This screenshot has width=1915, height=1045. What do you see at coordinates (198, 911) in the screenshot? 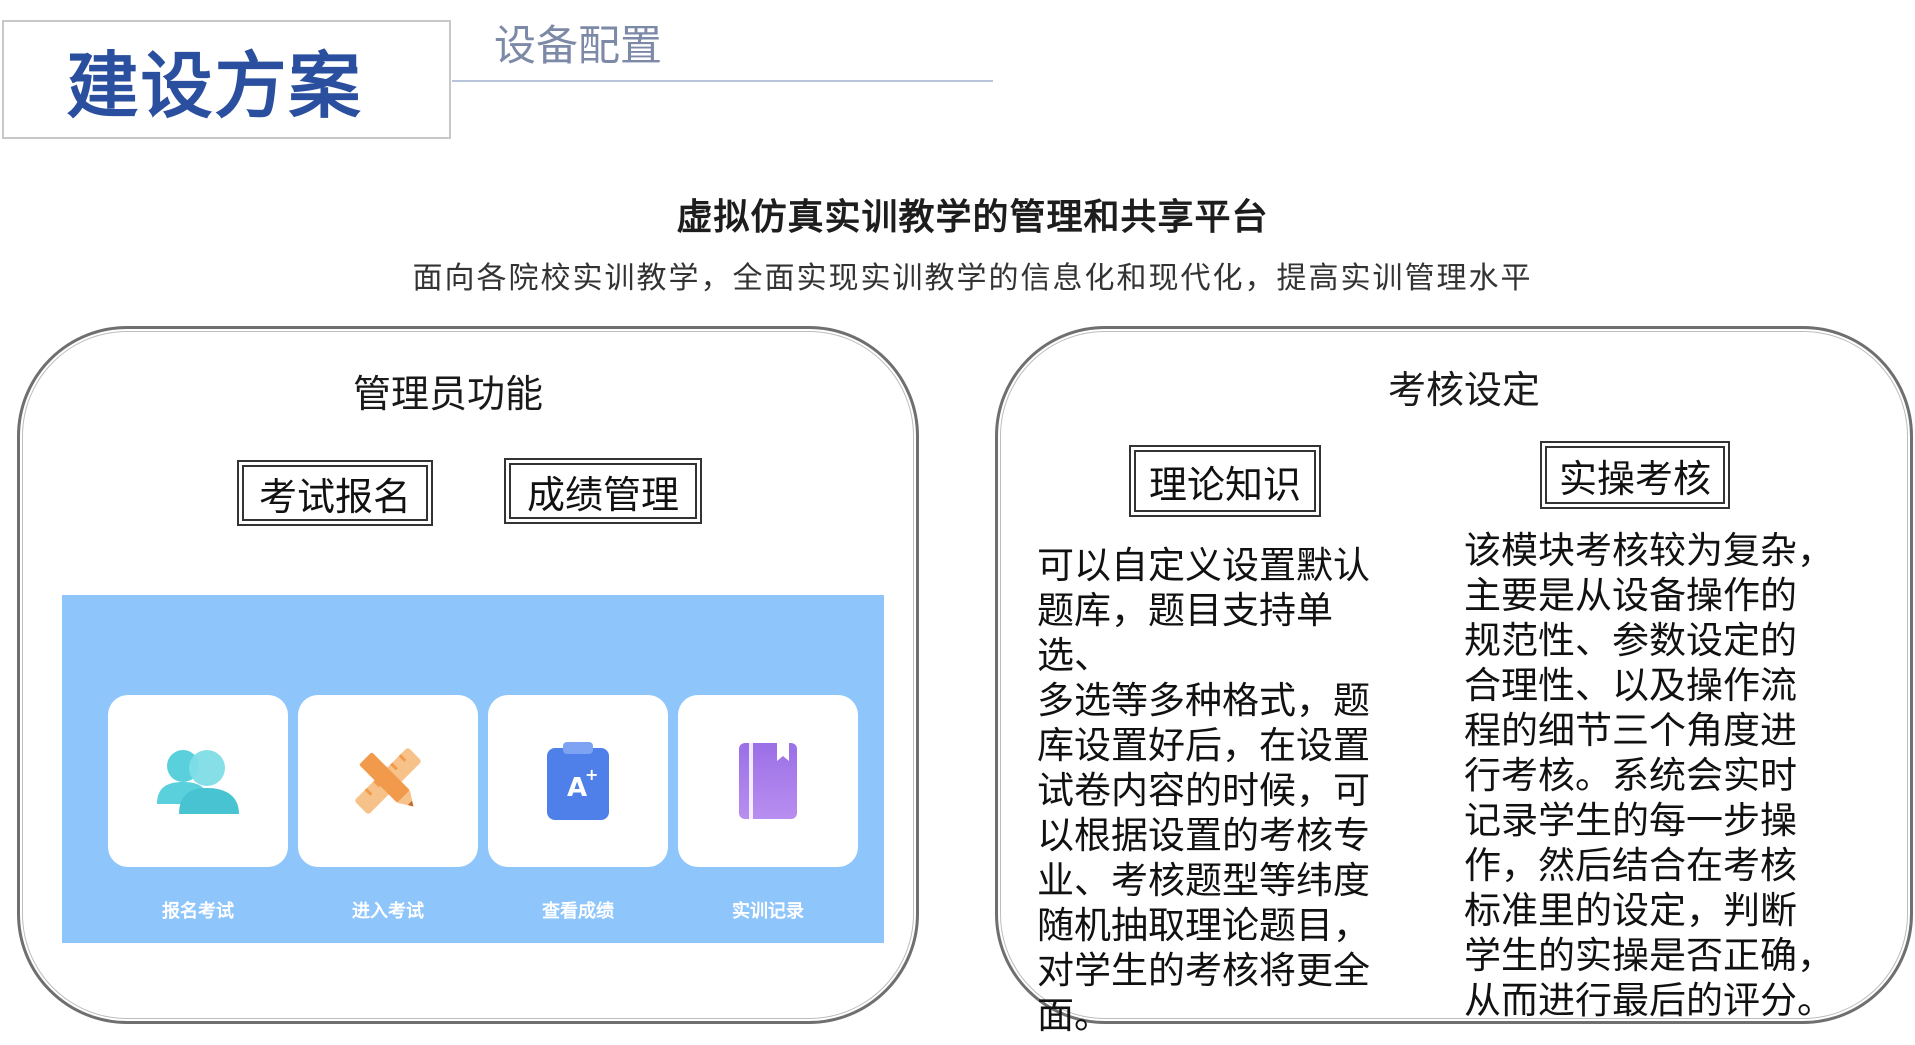
I see `app-label-signup: 报名考试` at bounding box center [198, 911].